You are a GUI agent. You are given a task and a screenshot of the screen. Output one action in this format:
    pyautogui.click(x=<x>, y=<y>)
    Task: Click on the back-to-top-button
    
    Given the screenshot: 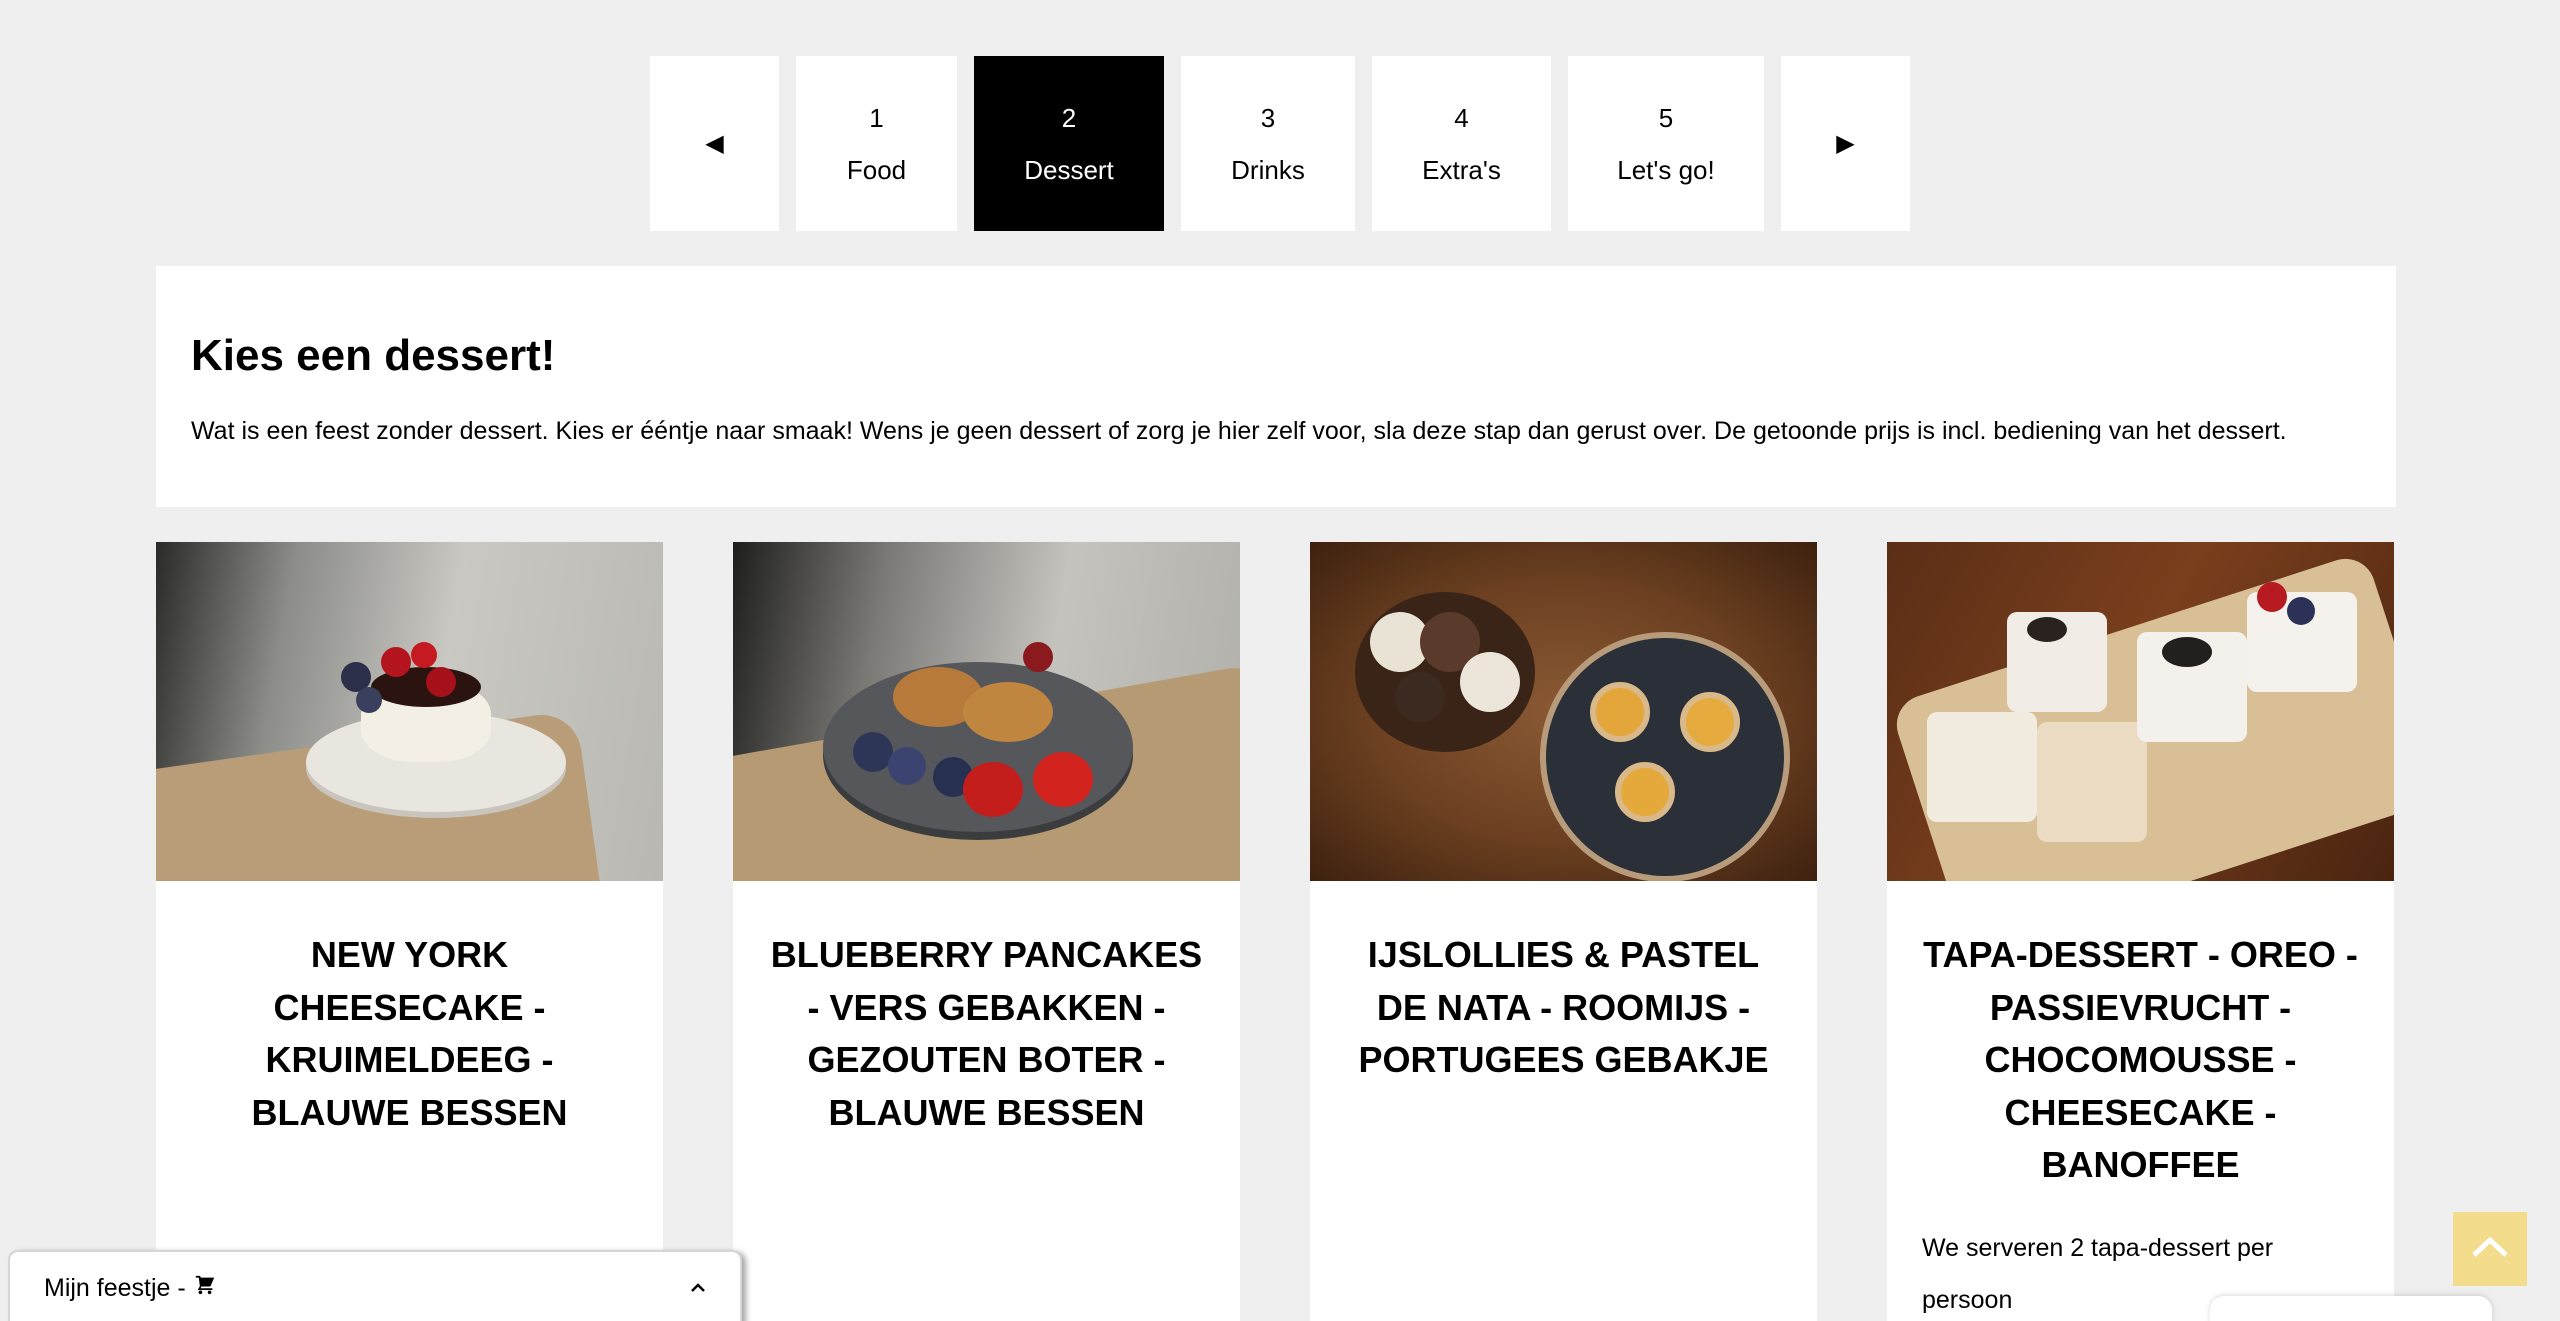 What is the action you would take?
    pyautogui.click(x=2490, y=1249)
    